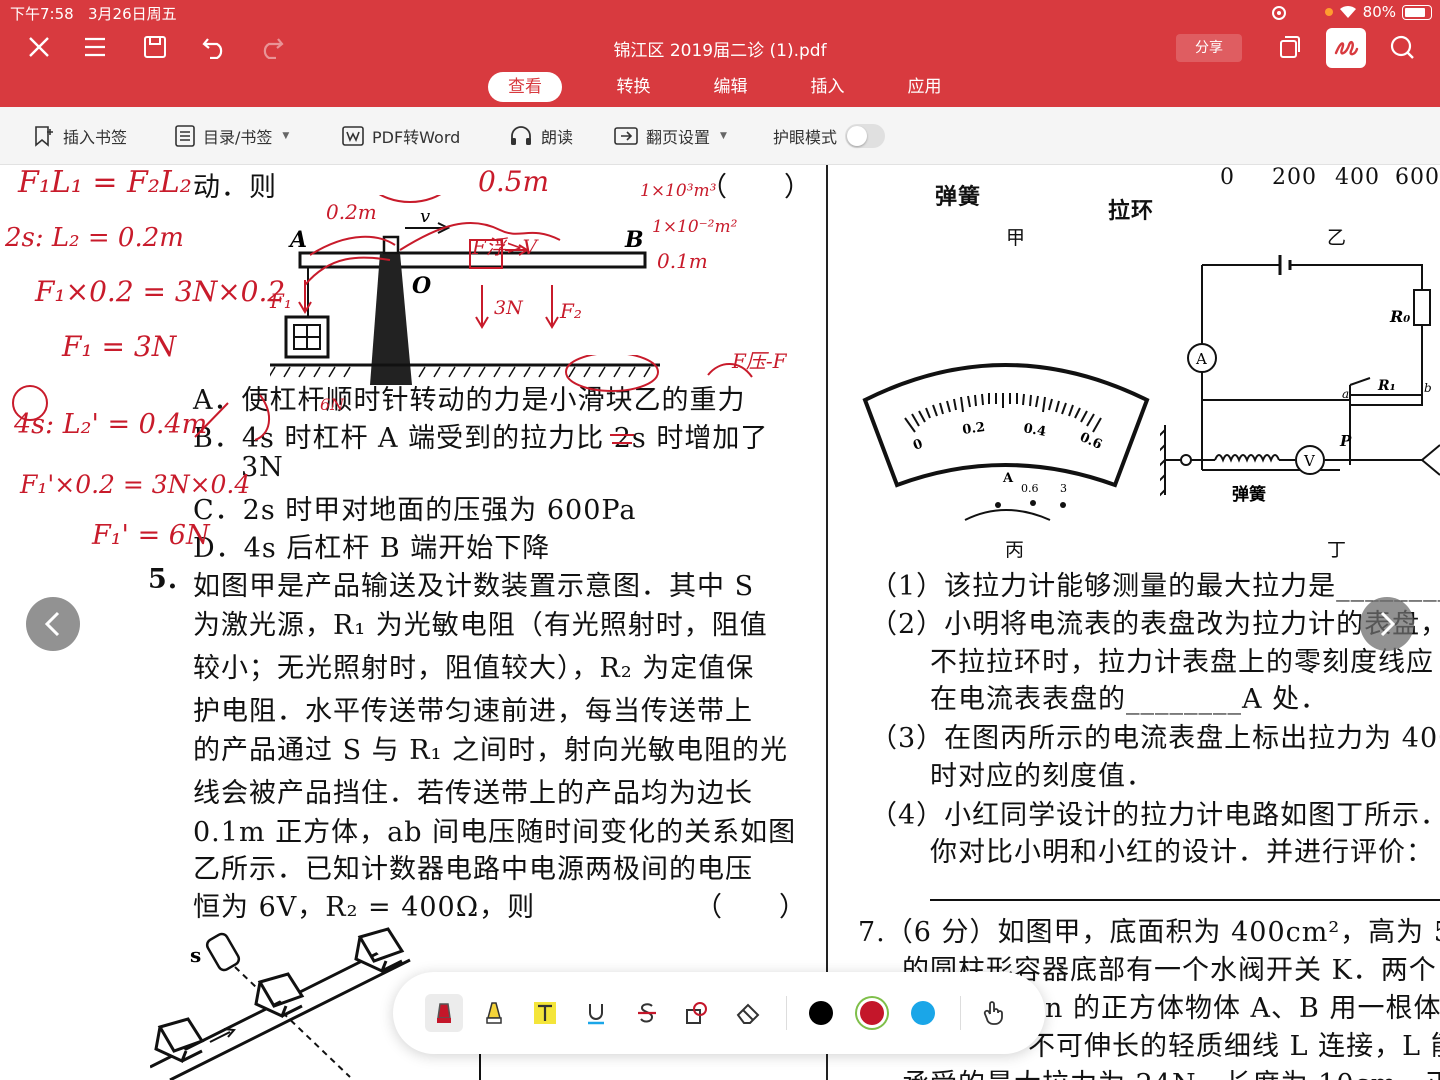 This screenshot has height=1080, width=1440. Describe the element at coordinates (1337, 238) in the screenshot. I see `label-fig-yi: 乙` at that location.